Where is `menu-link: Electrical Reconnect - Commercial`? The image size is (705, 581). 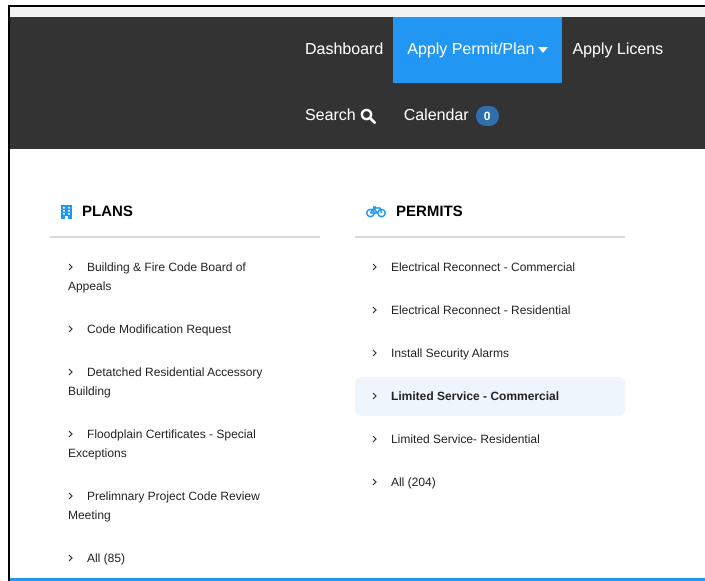 menu-link: Electrical Reconnect - Commercial is located at coordinates (490, 267).